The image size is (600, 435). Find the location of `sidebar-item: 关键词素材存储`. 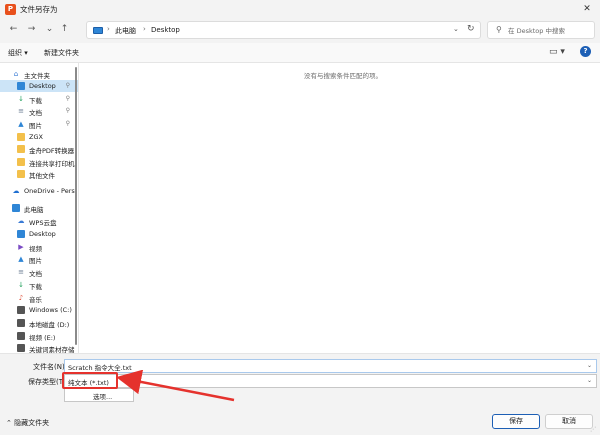

sidebar-item: 关键词素材存储 is located at coordinates (39, 347).